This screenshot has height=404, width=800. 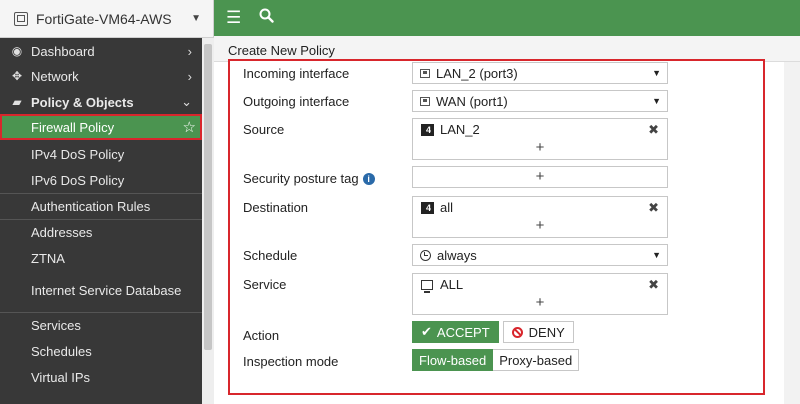 I want to click on sidebar-scrollbar-thumb, so click(x=208, y=197).